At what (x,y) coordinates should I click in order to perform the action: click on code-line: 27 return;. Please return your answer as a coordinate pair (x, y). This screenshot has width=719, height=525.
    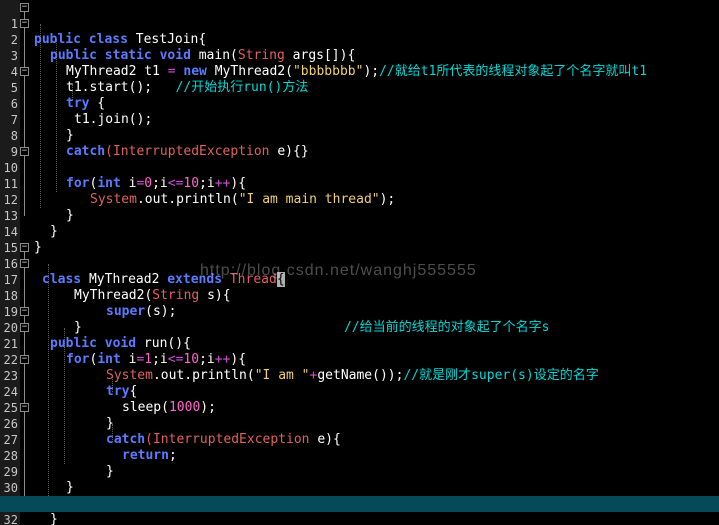
    Looking at the image, I should click on (359, 439).